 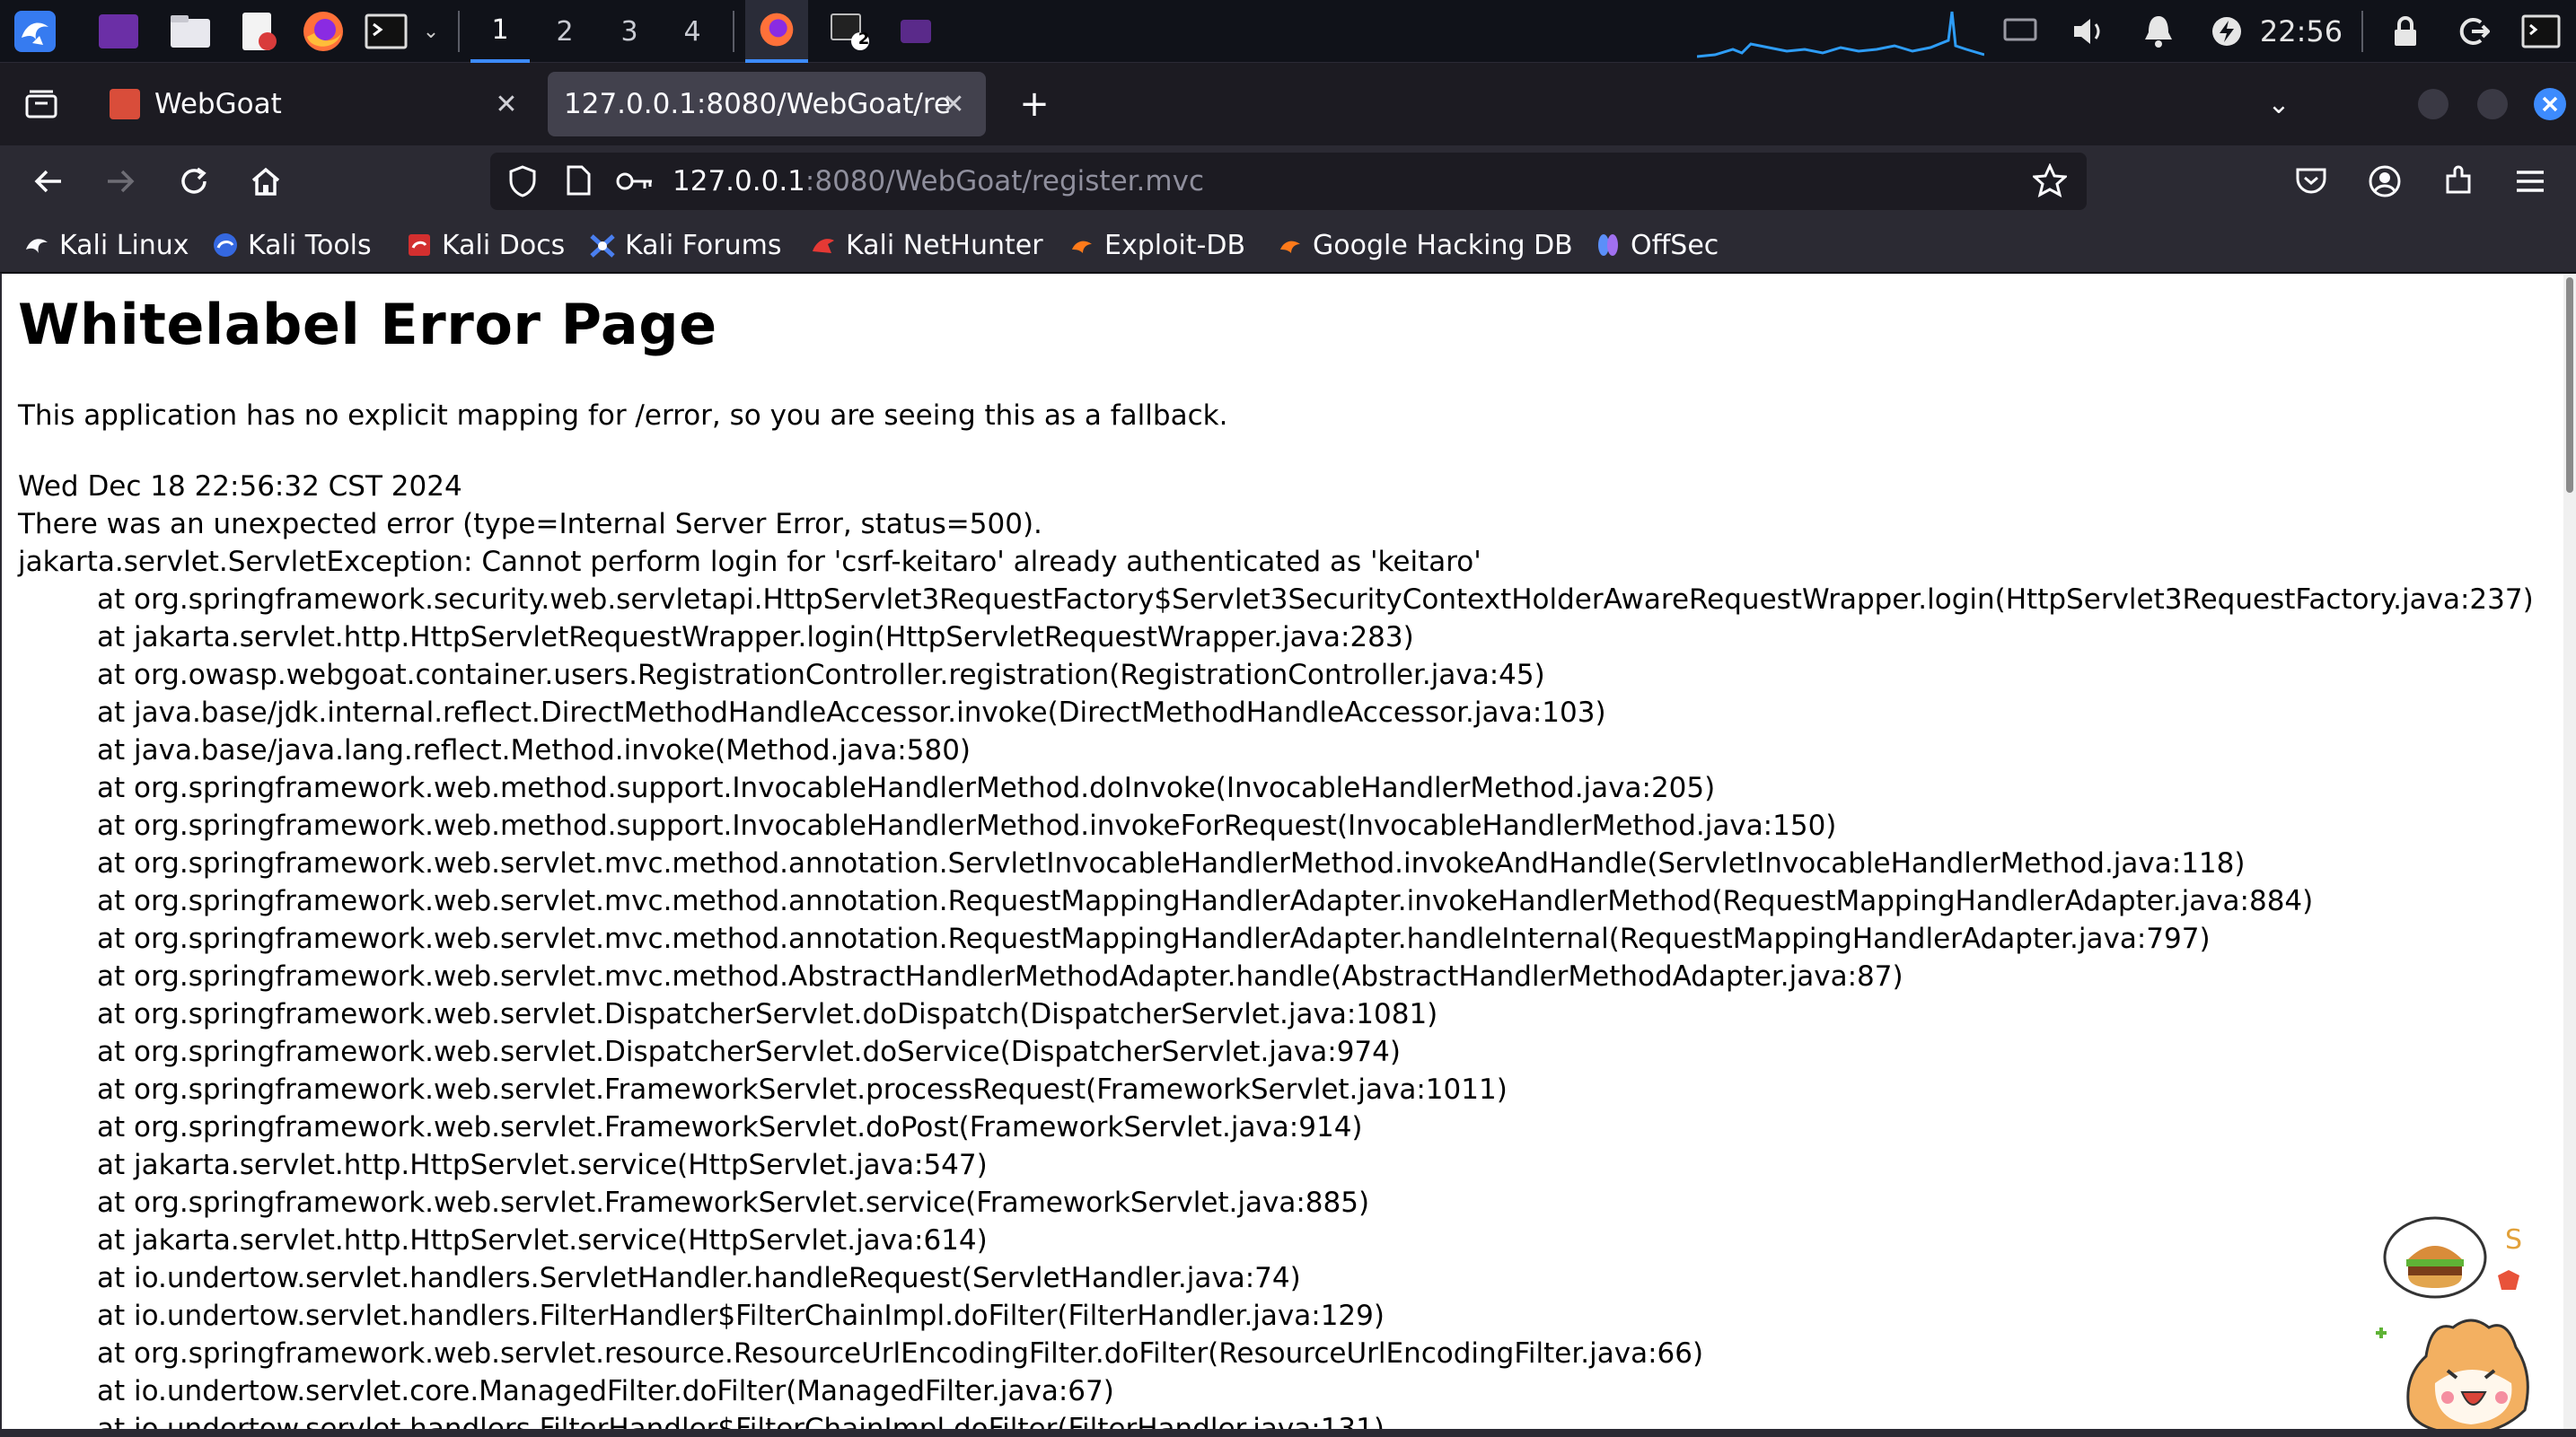 What do you see at coordinates (120, 181) in the screenshot?
I see `forward-button` at bounding box center [120, 181].